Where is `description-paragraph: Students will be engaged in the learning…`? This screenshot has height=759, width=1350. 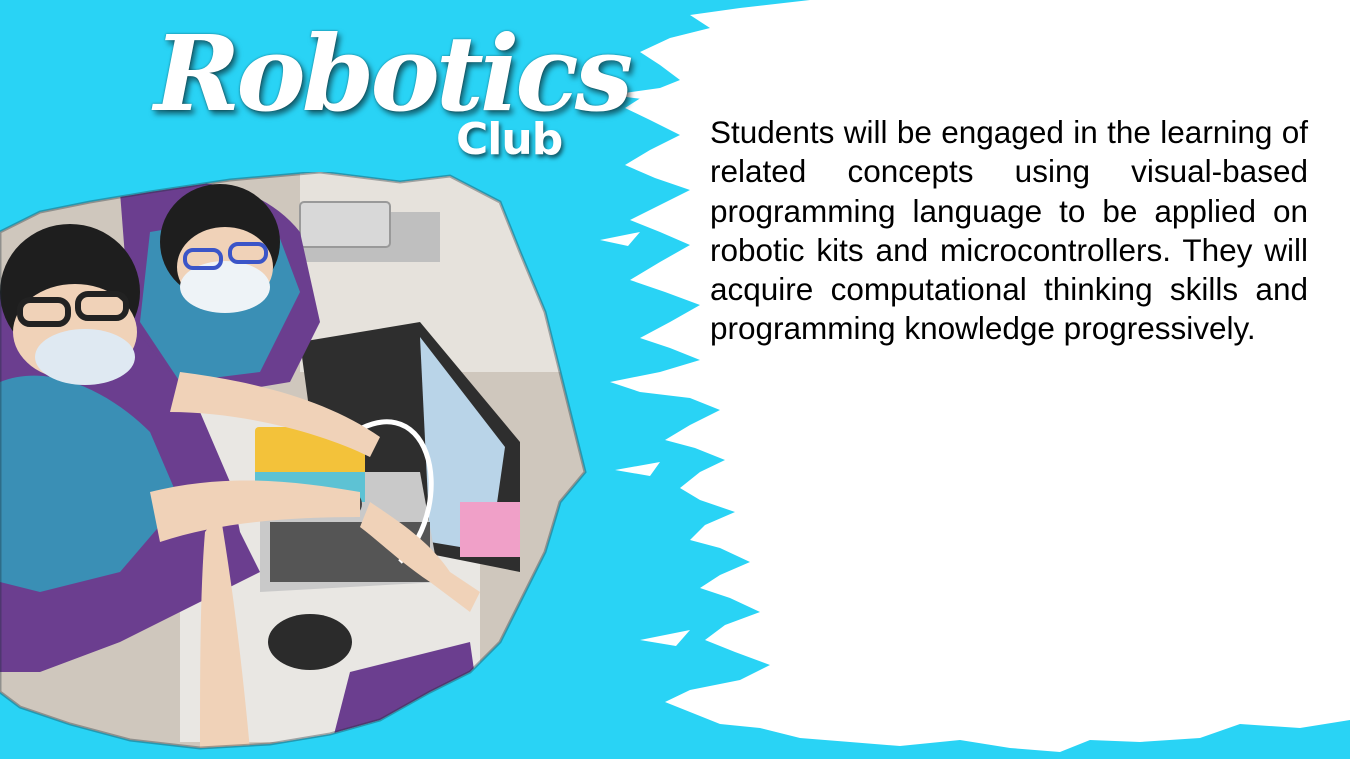
description-paragraph: Students will be engaged in the learning… is located at coordinates (1009, 230).